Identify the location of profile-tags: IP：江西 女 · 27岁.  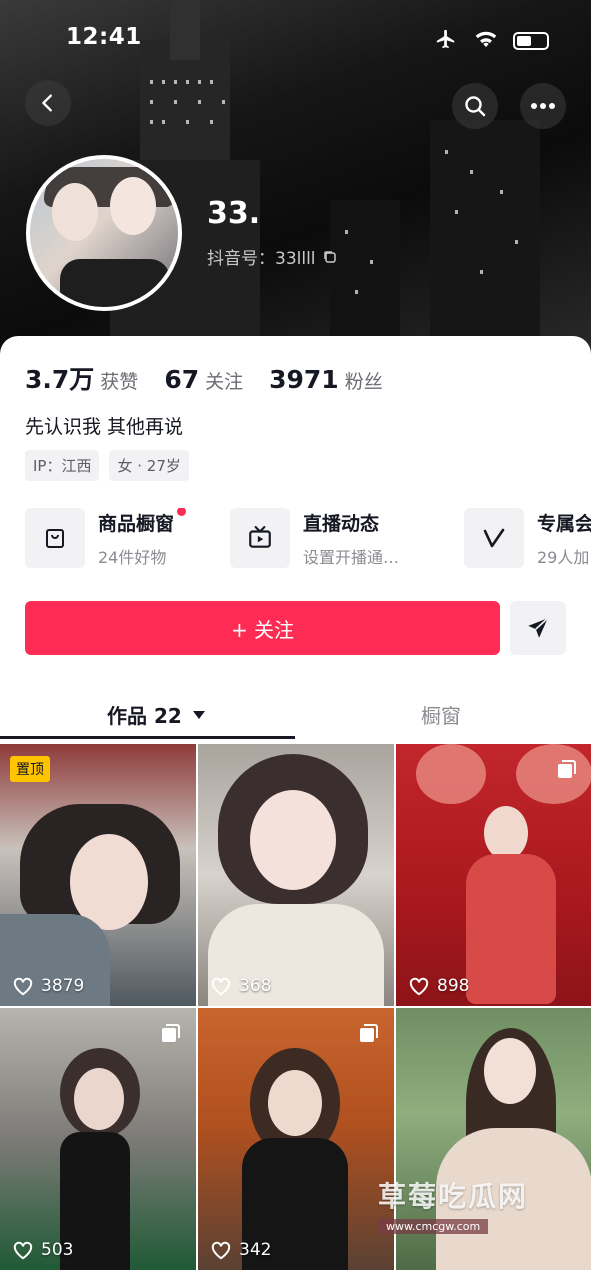
(107, 465).